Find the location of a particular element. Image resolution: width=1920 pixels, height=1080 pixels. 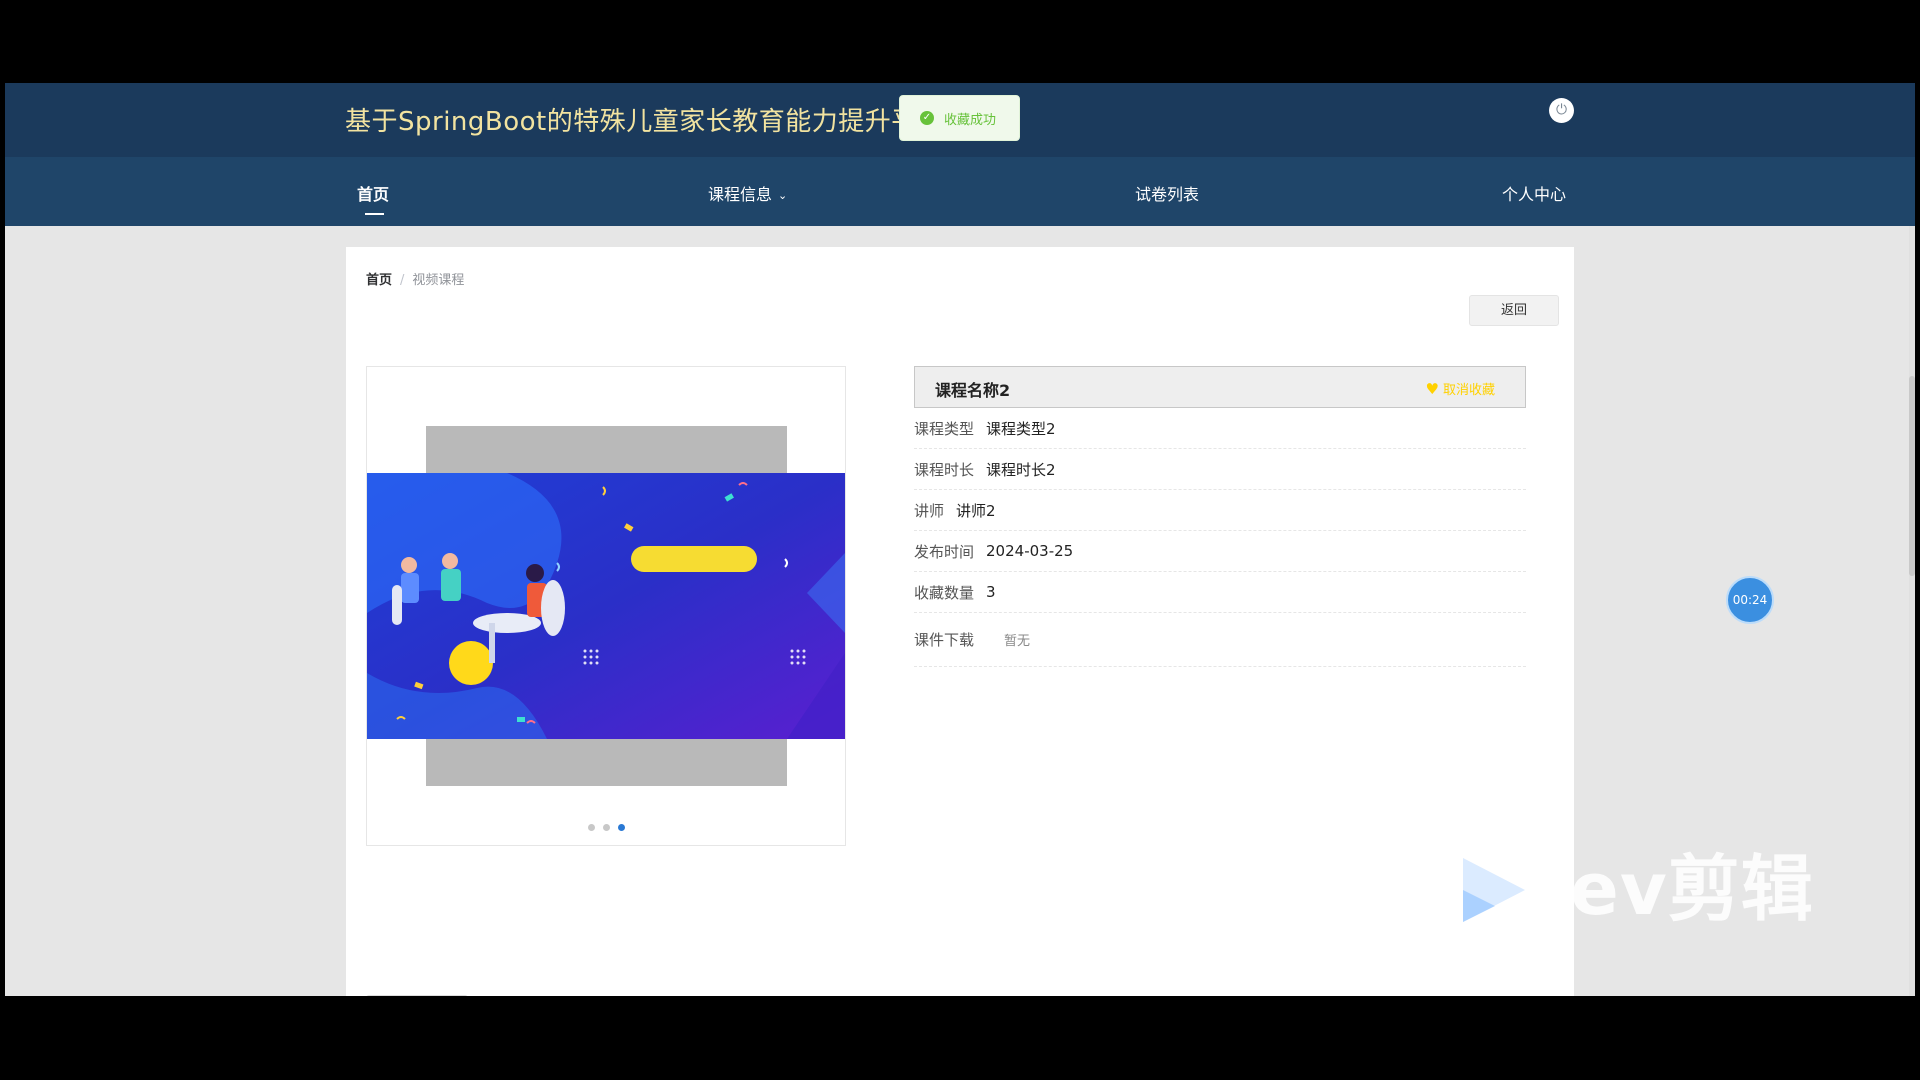

main-nav: 首页 课程信息 ⌄ 试卷列表 个人中心 is located at coordinates (960, 191).